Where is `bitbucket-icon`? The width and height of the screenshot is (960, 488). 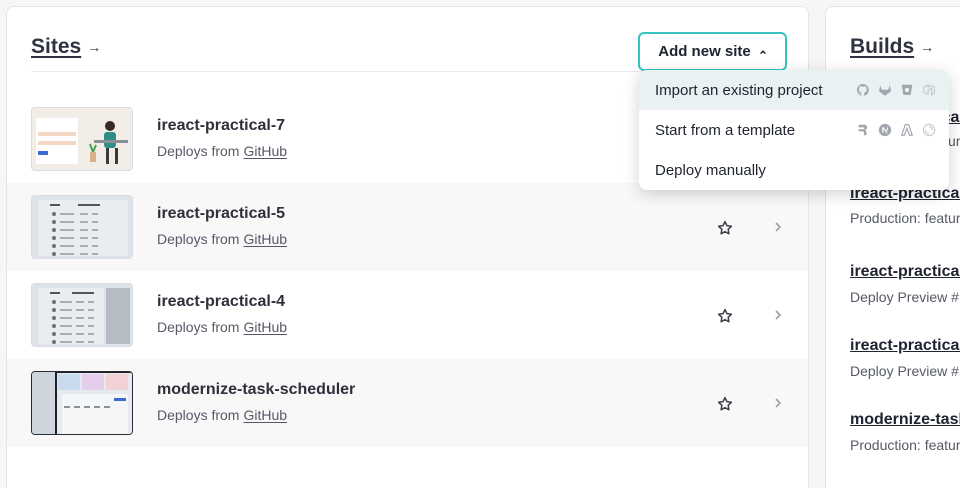
bitbucket-icon is located at coordinates (907, 90).